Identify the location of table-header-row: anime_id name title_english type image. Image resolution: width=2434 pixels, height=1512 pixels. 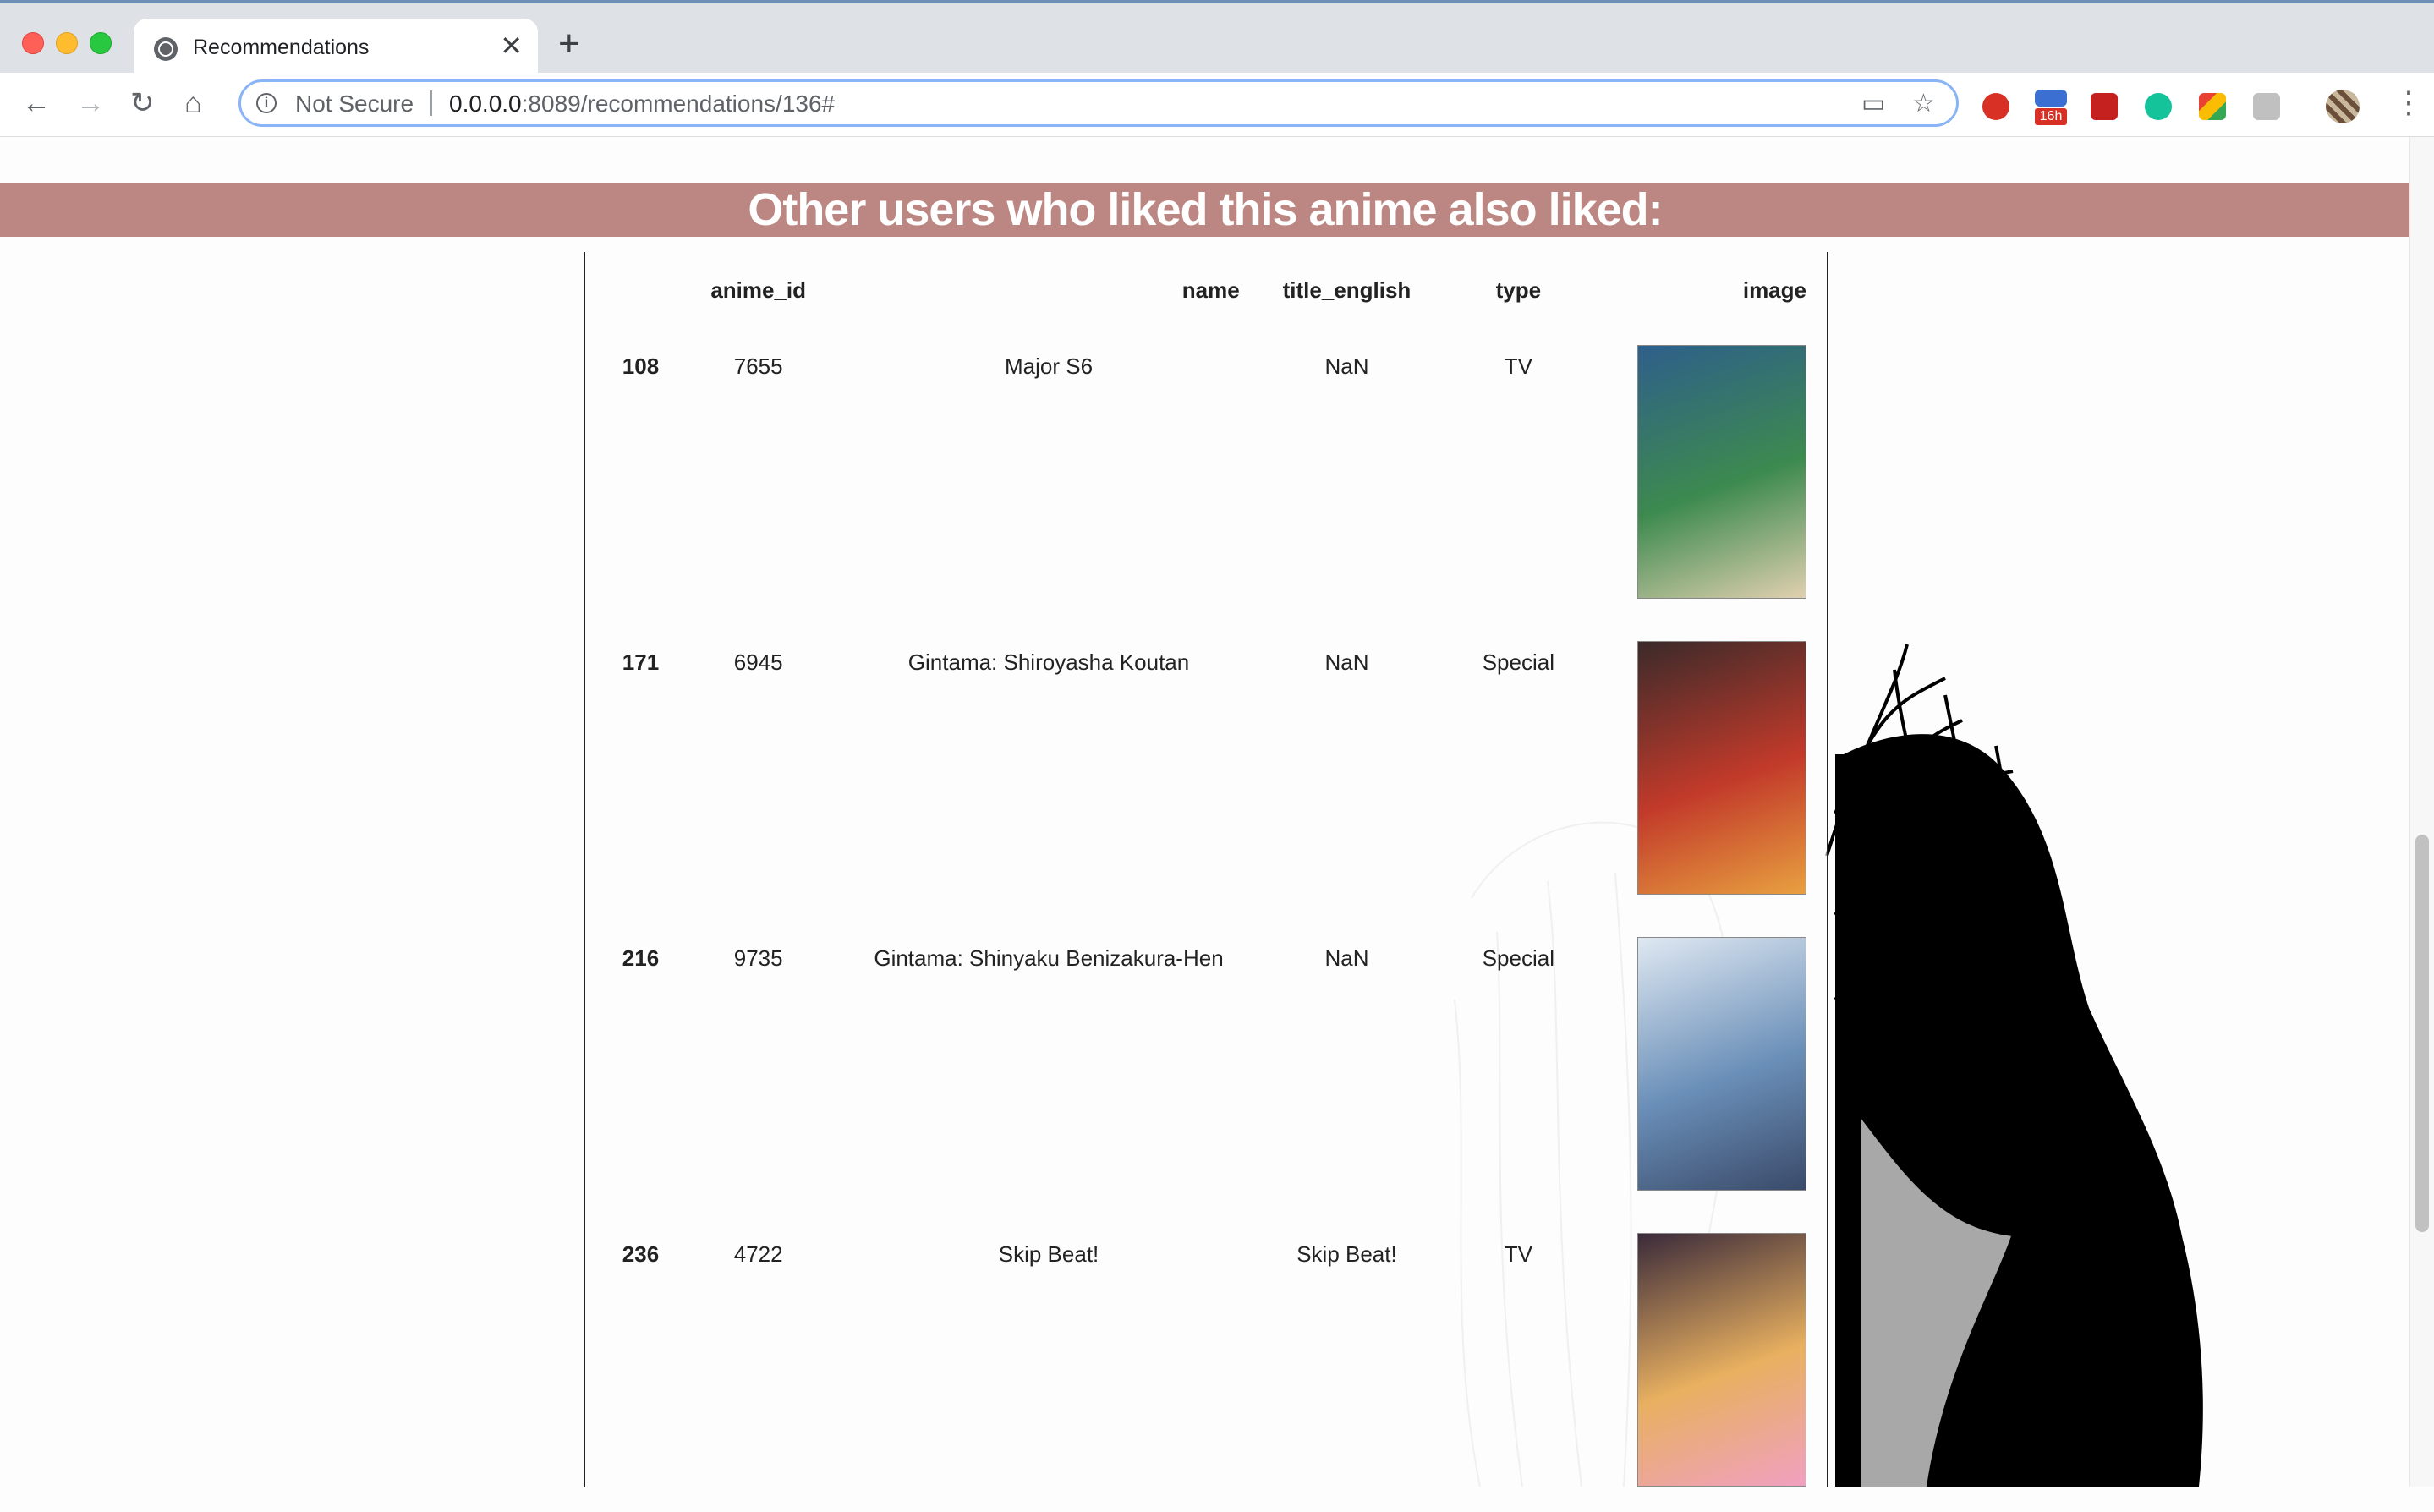
(1206, 290).